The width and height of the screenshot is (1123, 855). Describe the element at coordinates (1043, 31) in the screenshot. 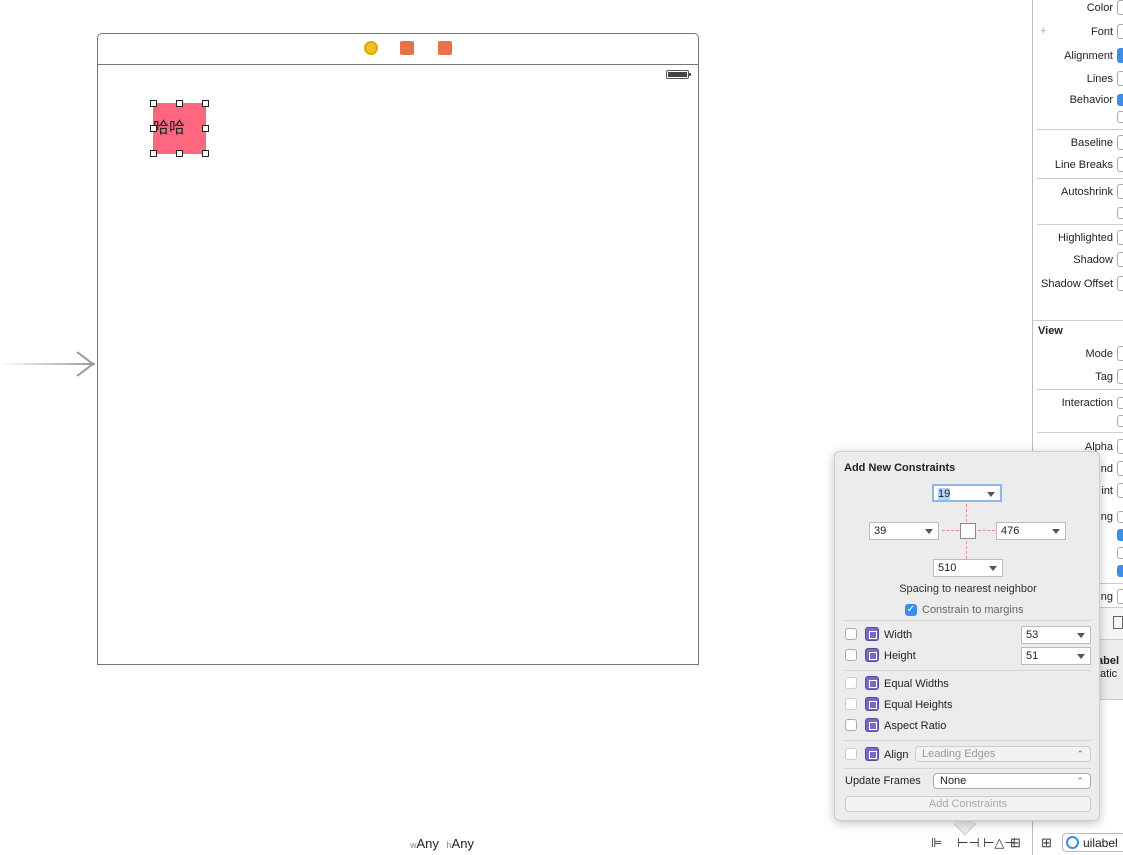

I see `font-add-button: +` at that location.